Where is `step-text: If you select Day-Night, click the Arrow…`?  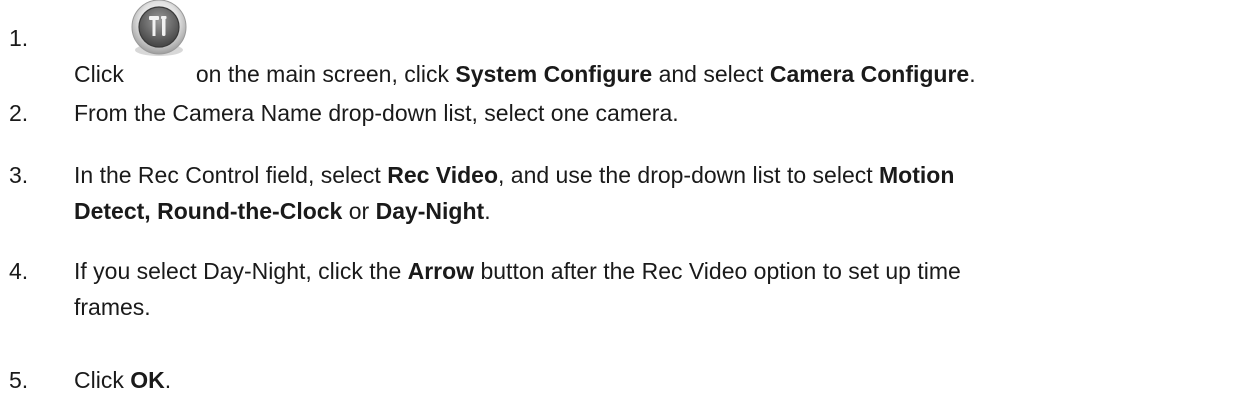 step-text: If you select Day-Night, click the Arrow… is located at coordinates (517, 289).